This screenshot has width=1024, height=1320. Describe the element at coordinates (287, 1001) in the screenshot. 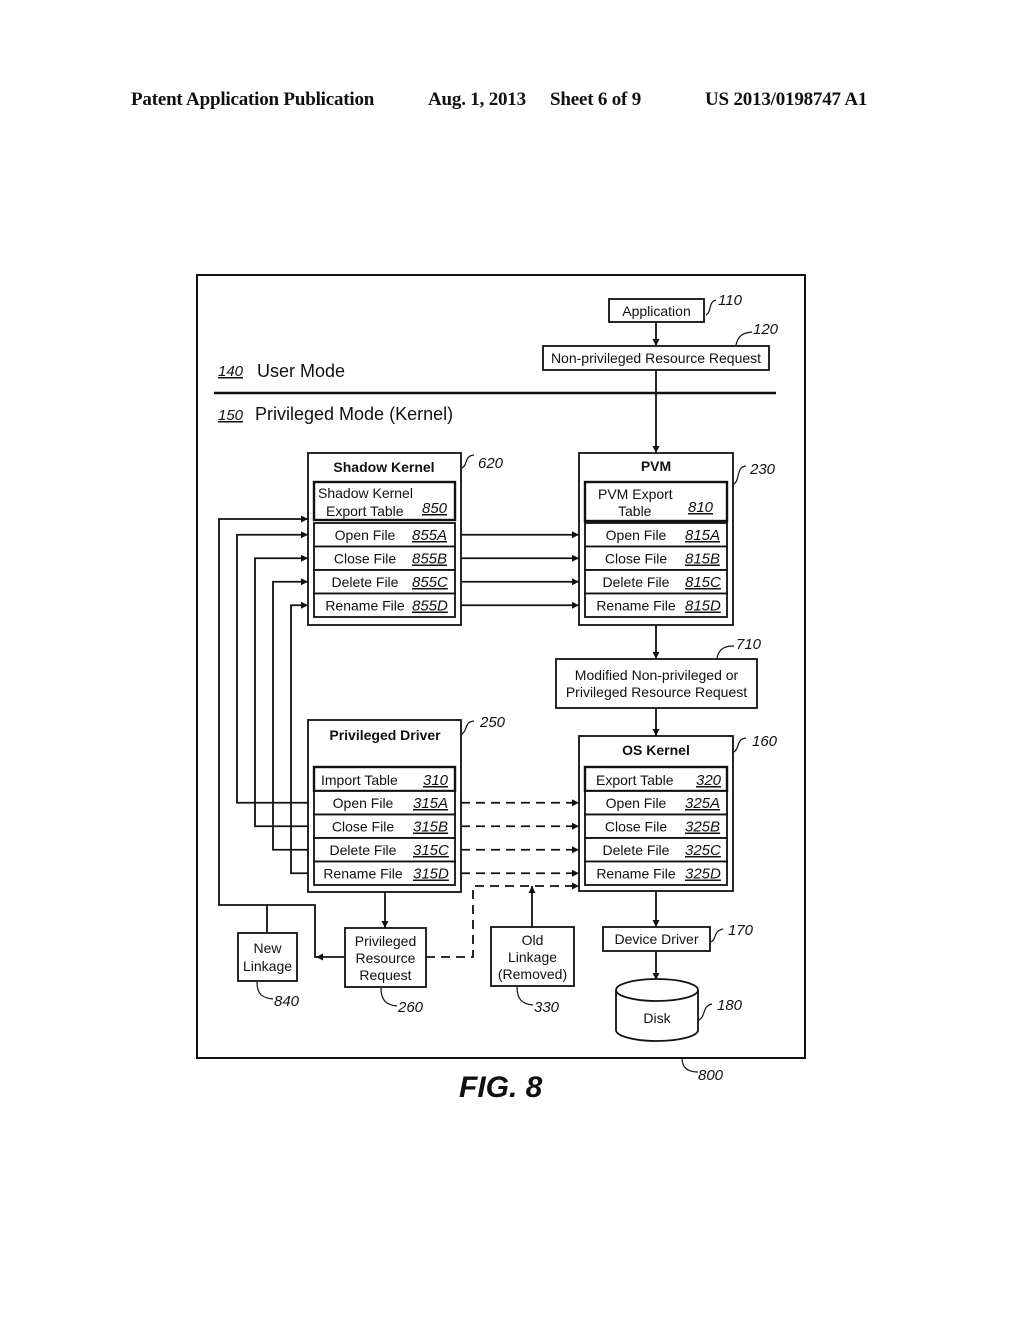

I see `ref-840: 840` at that location.